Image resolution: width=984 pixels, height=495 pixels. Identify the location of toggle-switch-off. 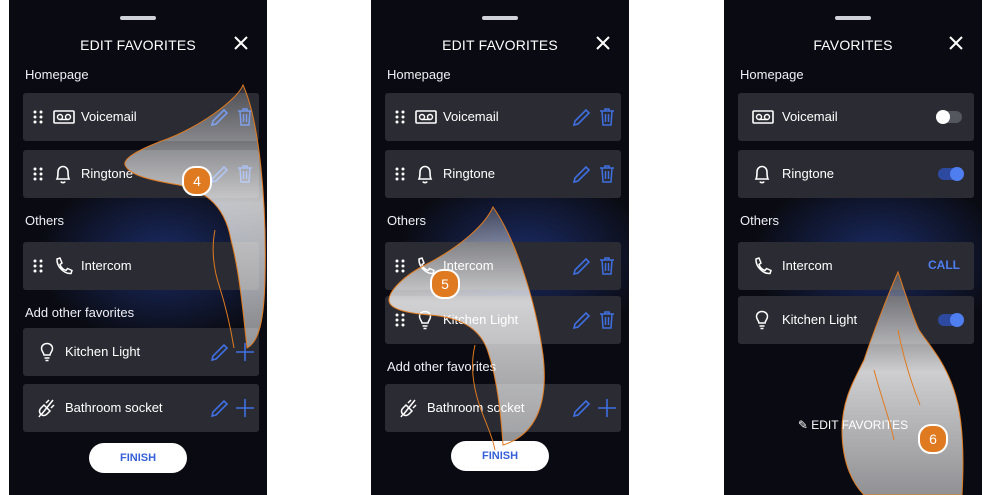
(949, 117).